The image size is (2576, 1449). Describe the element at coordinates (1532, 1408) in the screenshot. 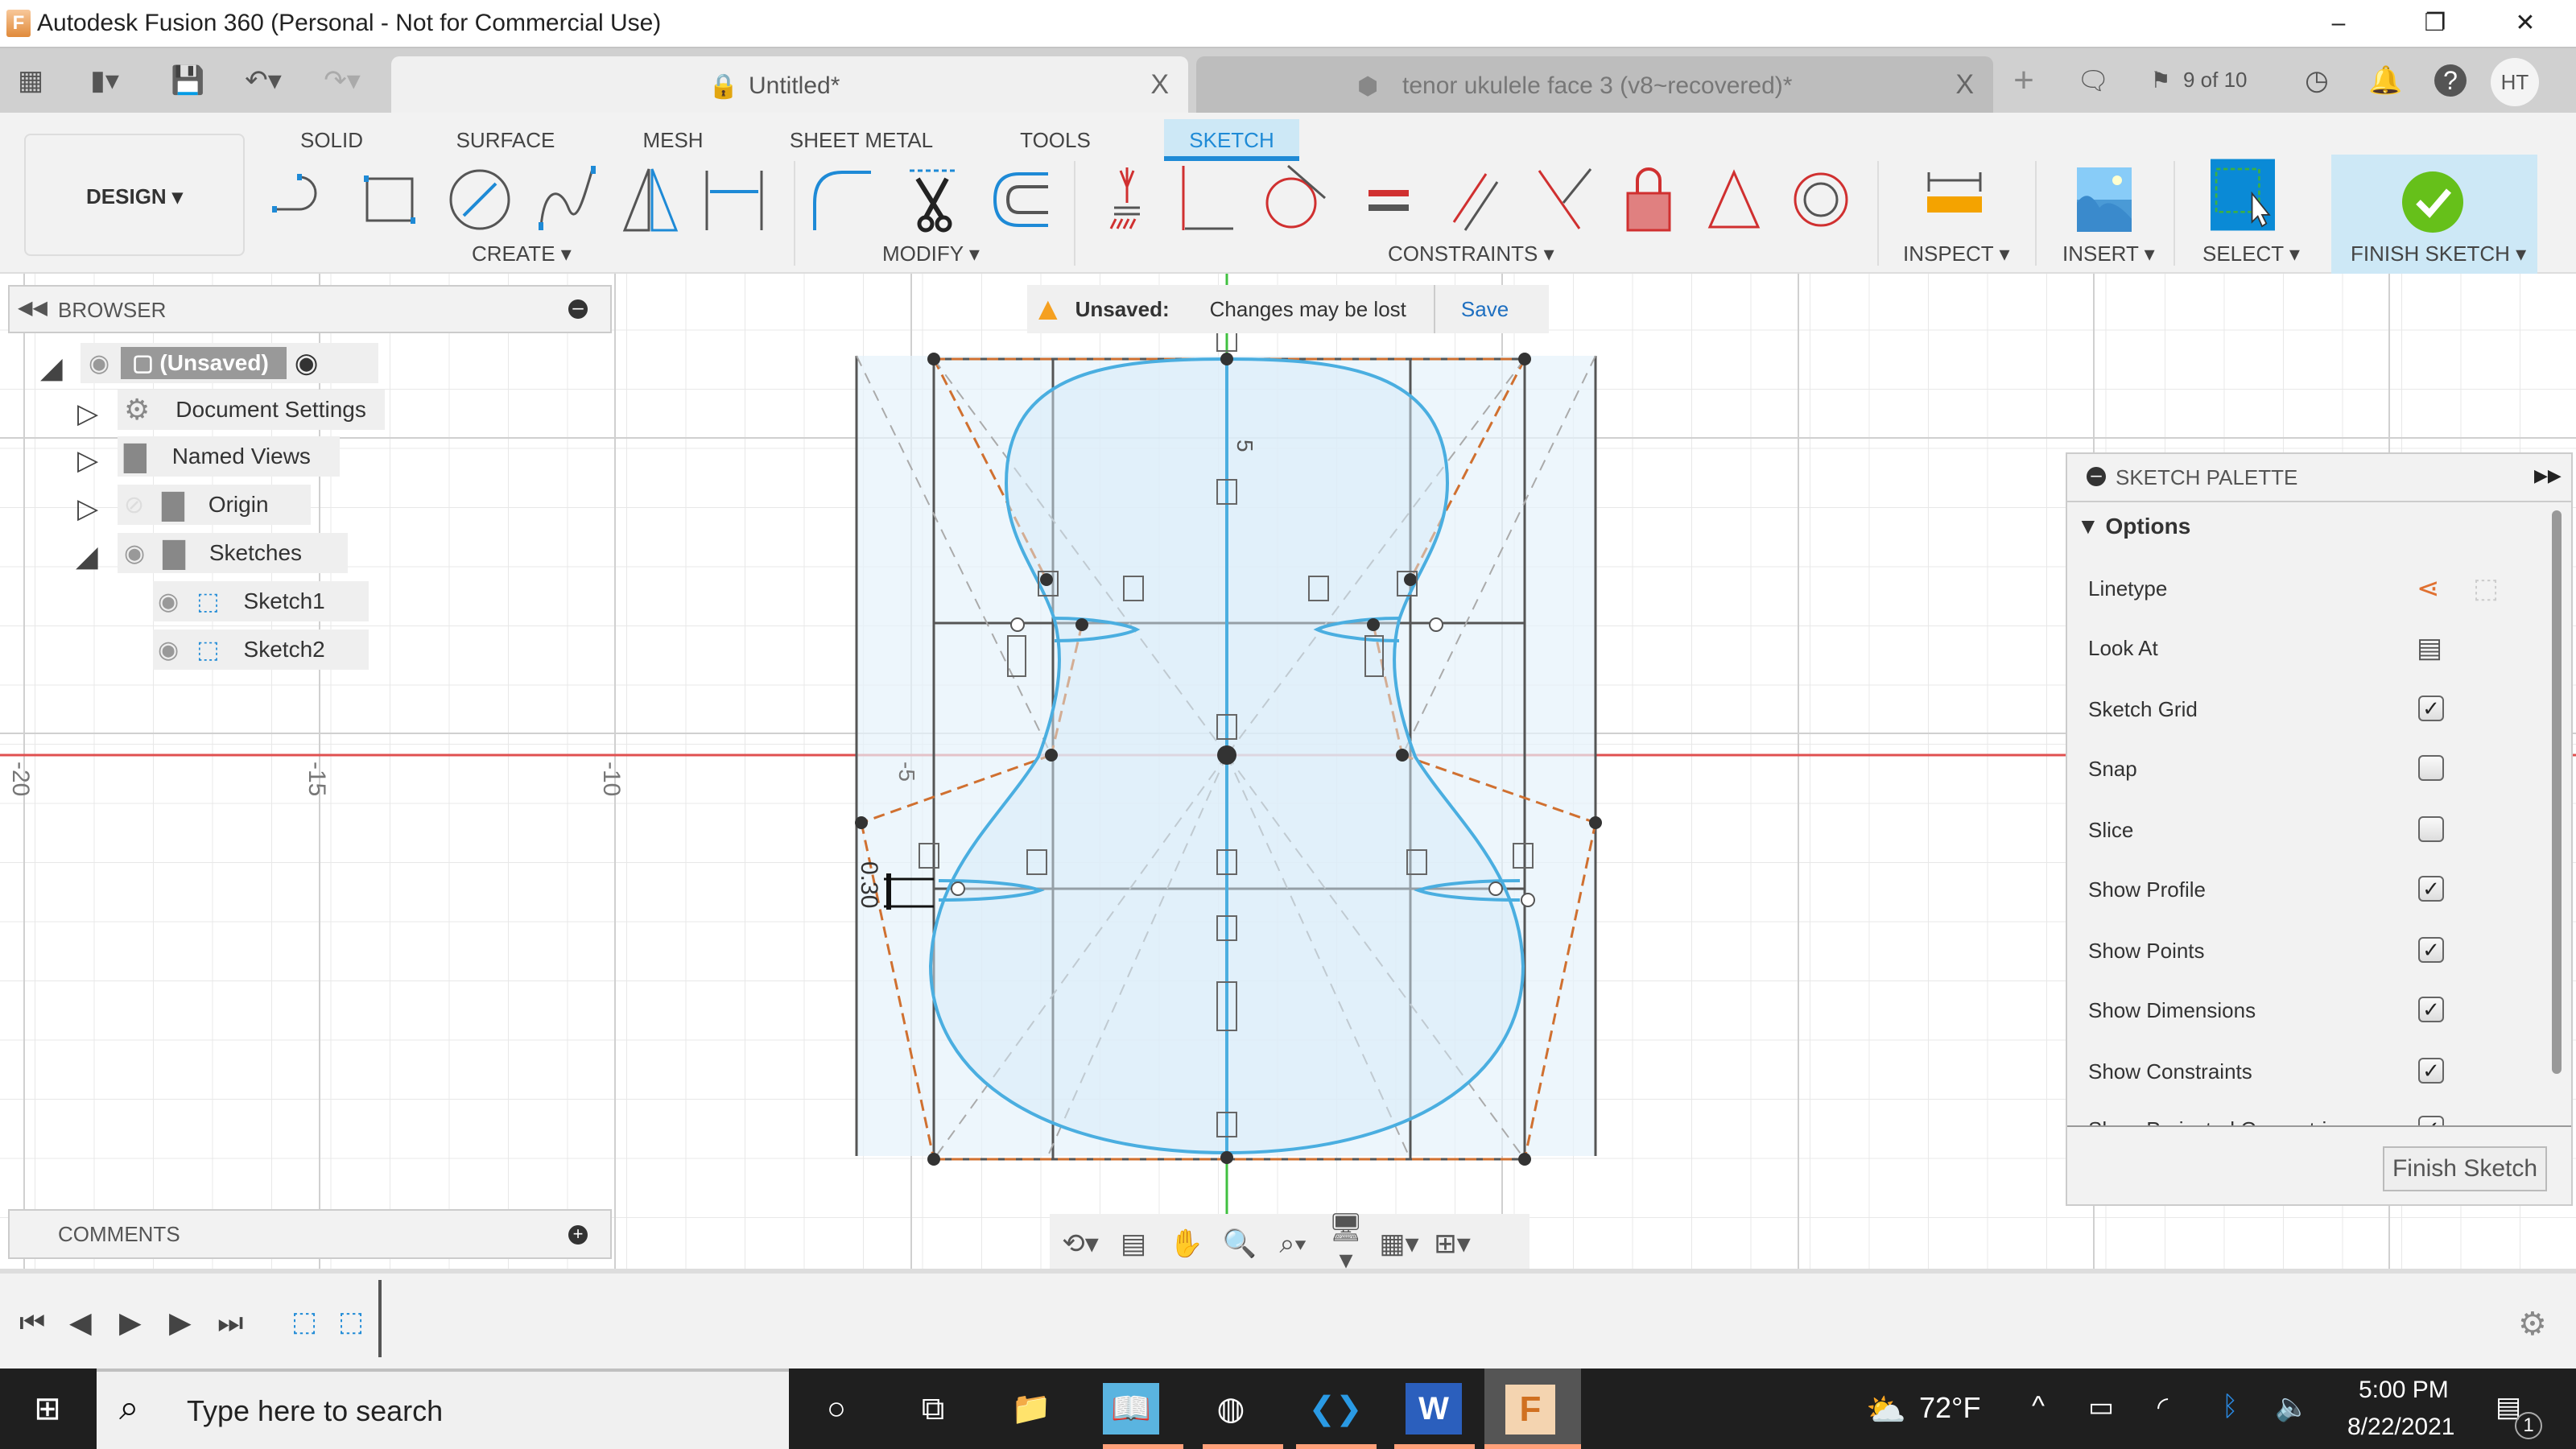

I see `fusion-taskbar-active: F` at that location.